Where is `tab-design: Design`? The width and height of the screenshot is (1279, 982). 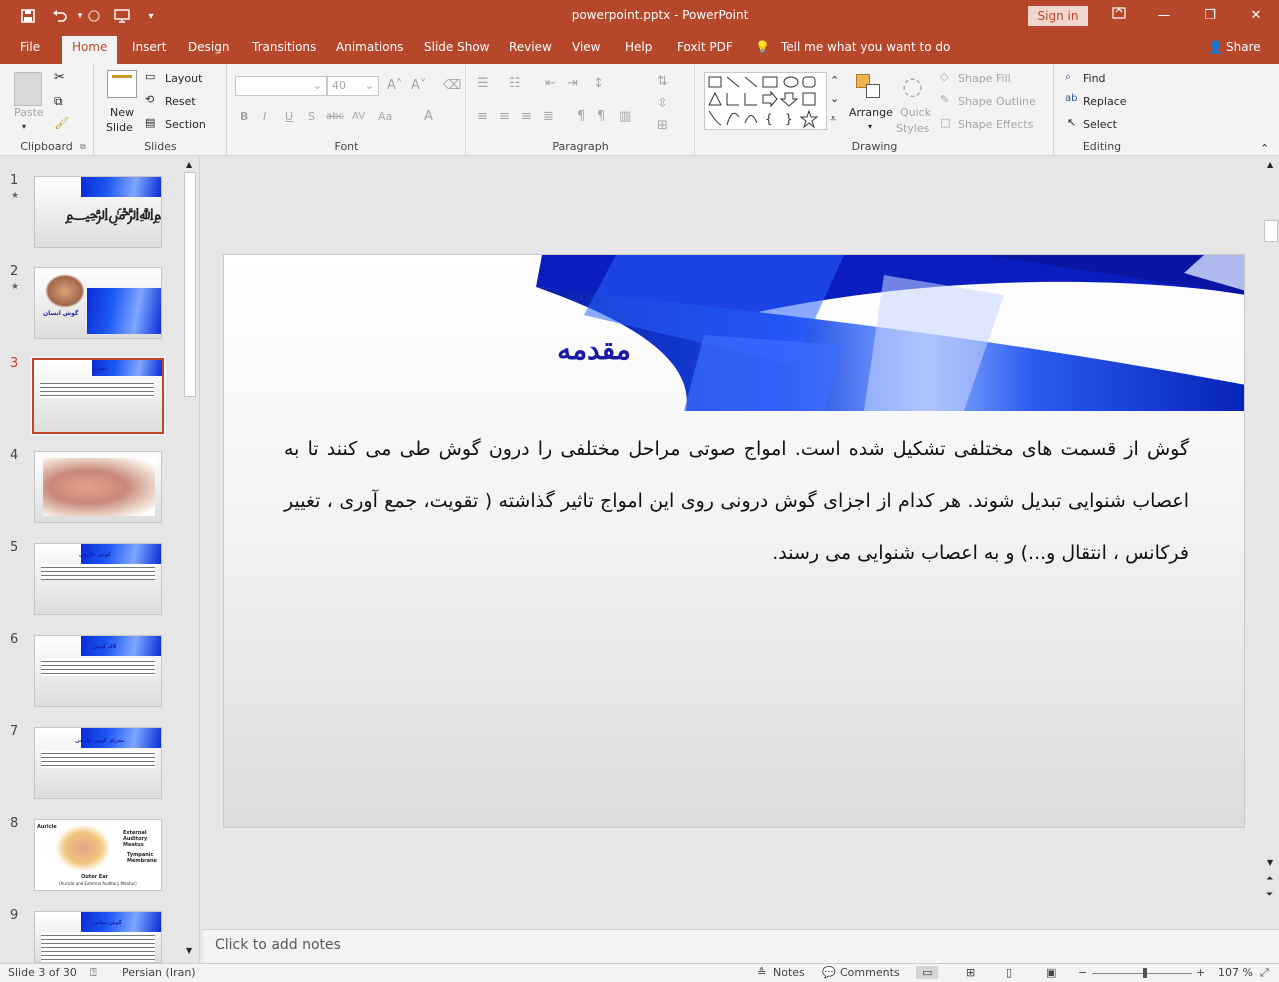
tab-design: Design is located at coordinates (208, 47).